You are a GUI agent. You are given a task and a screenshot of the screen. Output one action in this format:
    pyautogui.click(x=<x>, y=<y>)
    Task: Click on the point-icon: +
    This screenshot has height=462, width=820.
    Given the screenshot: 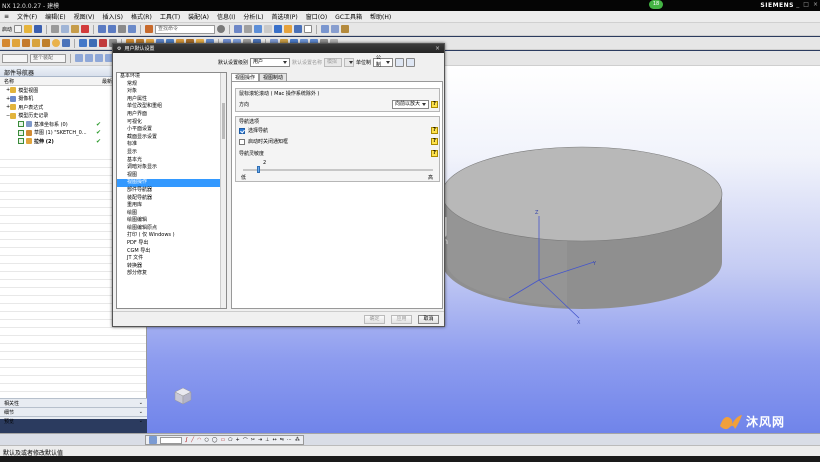 What is the action you would take?
    pyautogui.click(x=238, y=440)
    